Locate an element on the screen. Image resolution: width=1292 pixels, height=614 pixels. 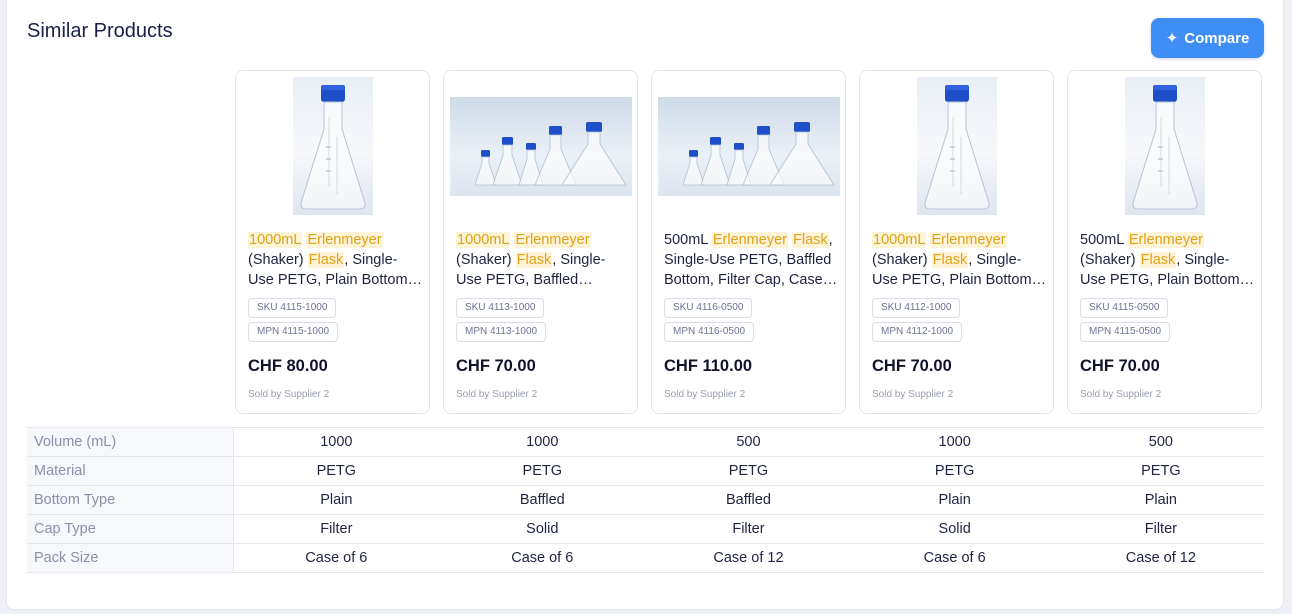
mpn-badge: MPN 4115-0500 is located at coordinates (1125, 332).